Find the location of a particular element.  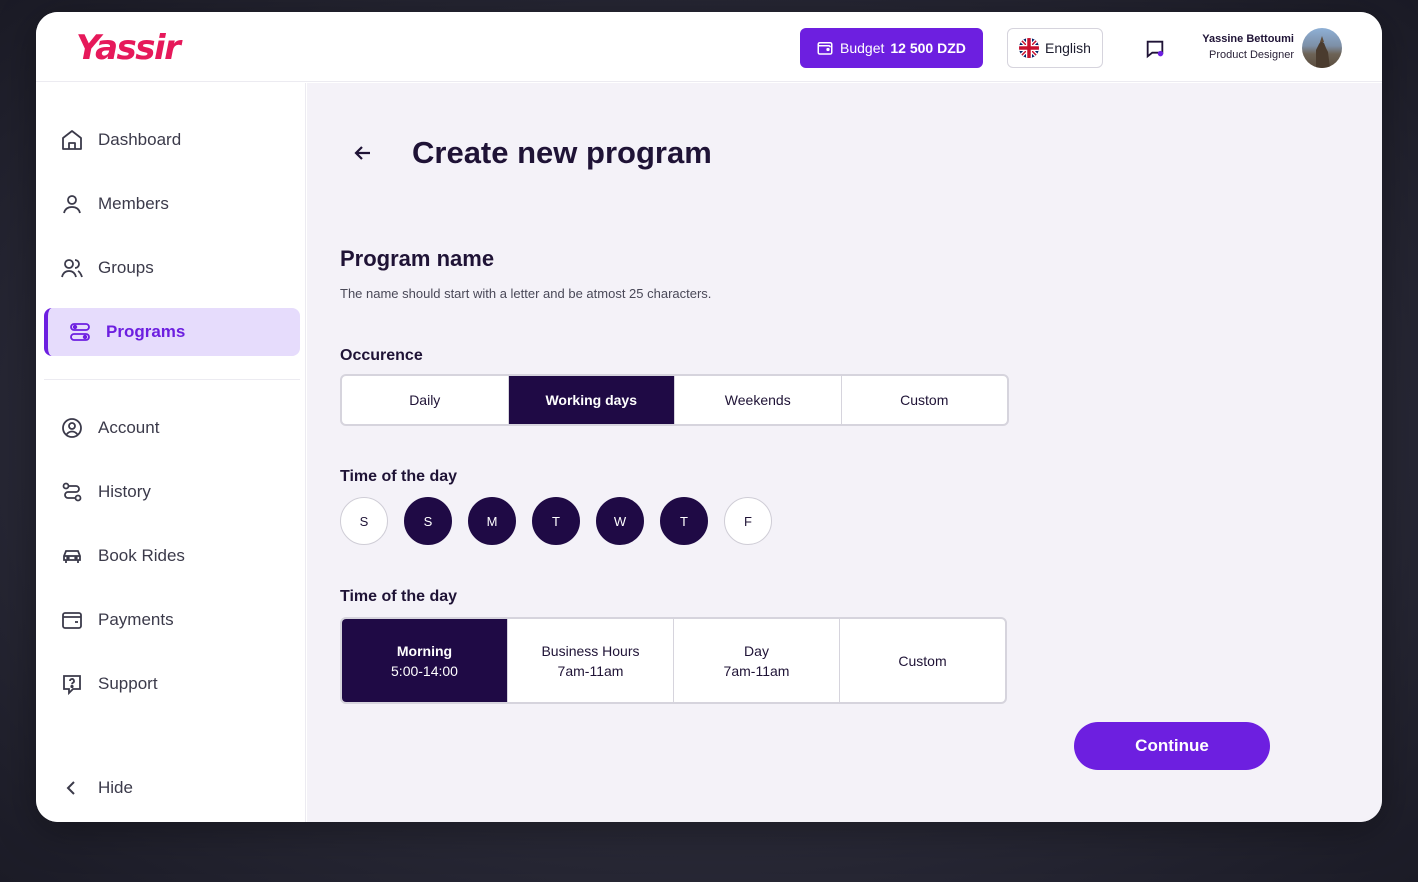

chevron-left-icon is located at coordinates (70, 788).